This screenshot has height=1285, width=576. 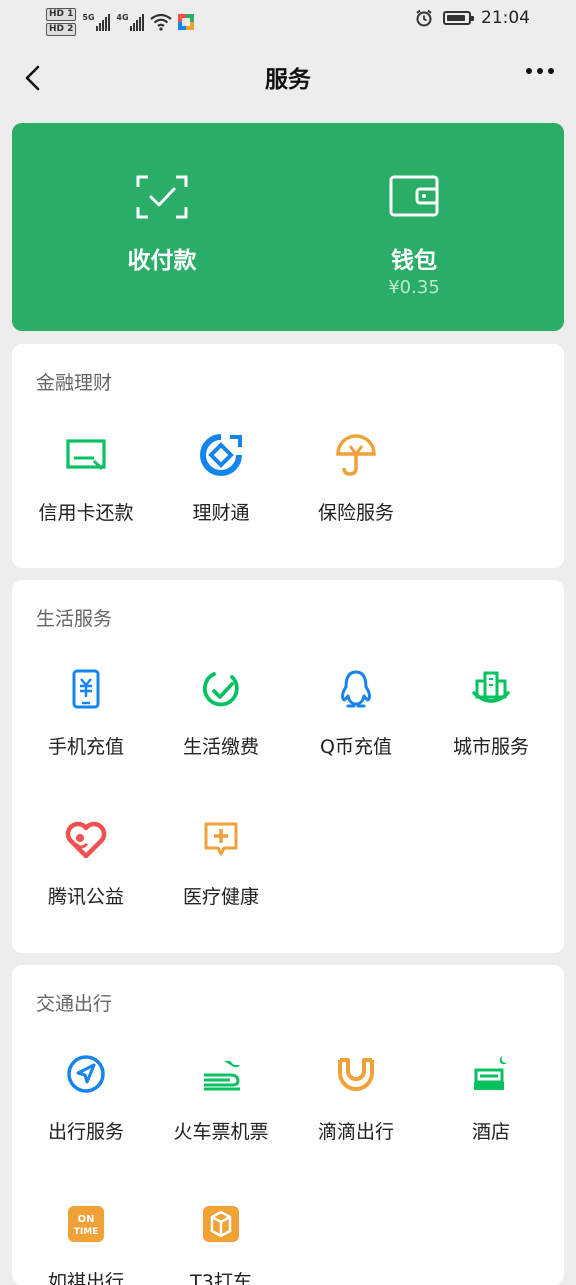 What do you see at coordinates (86, 1074) in the screenshot?
I see `travel-service-icon` at bounding box center [86, 1074].